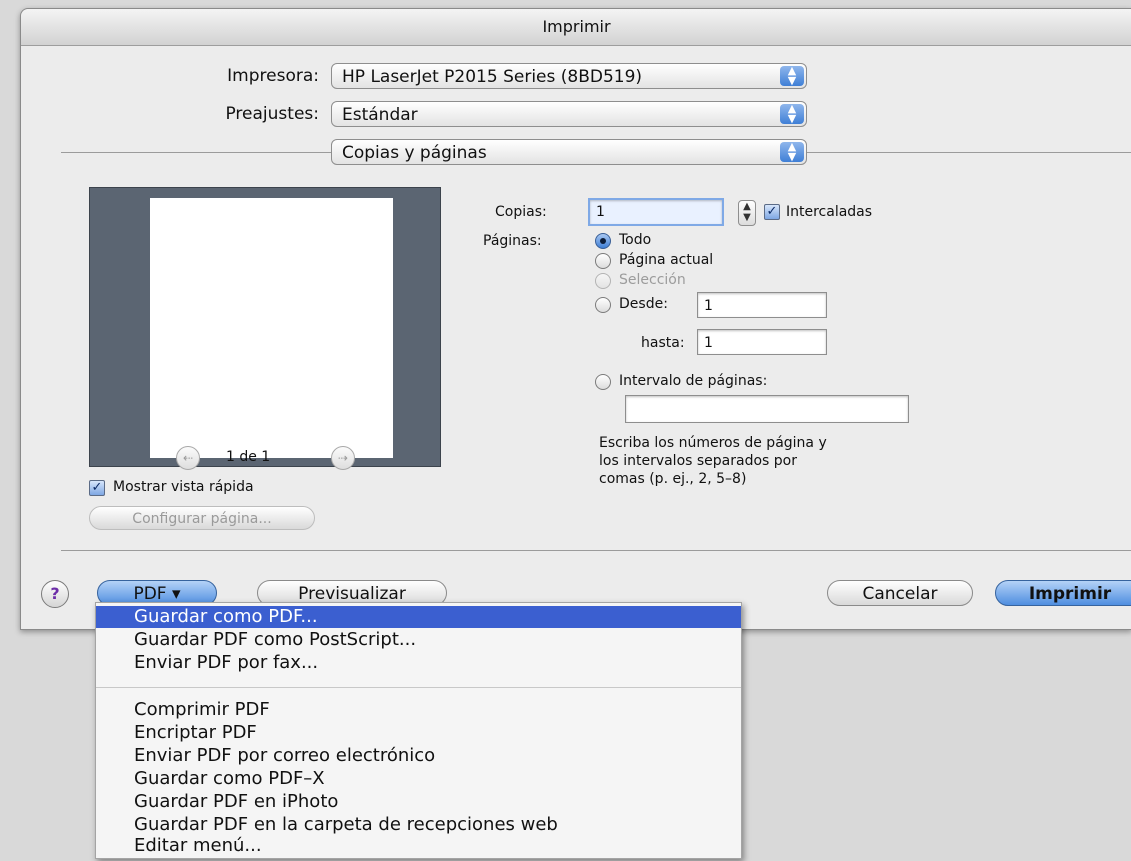 The image size is (1131, 861). I want to click on menu-item-encrypt-pdf: Encriptar PDF, so click(418, 733).